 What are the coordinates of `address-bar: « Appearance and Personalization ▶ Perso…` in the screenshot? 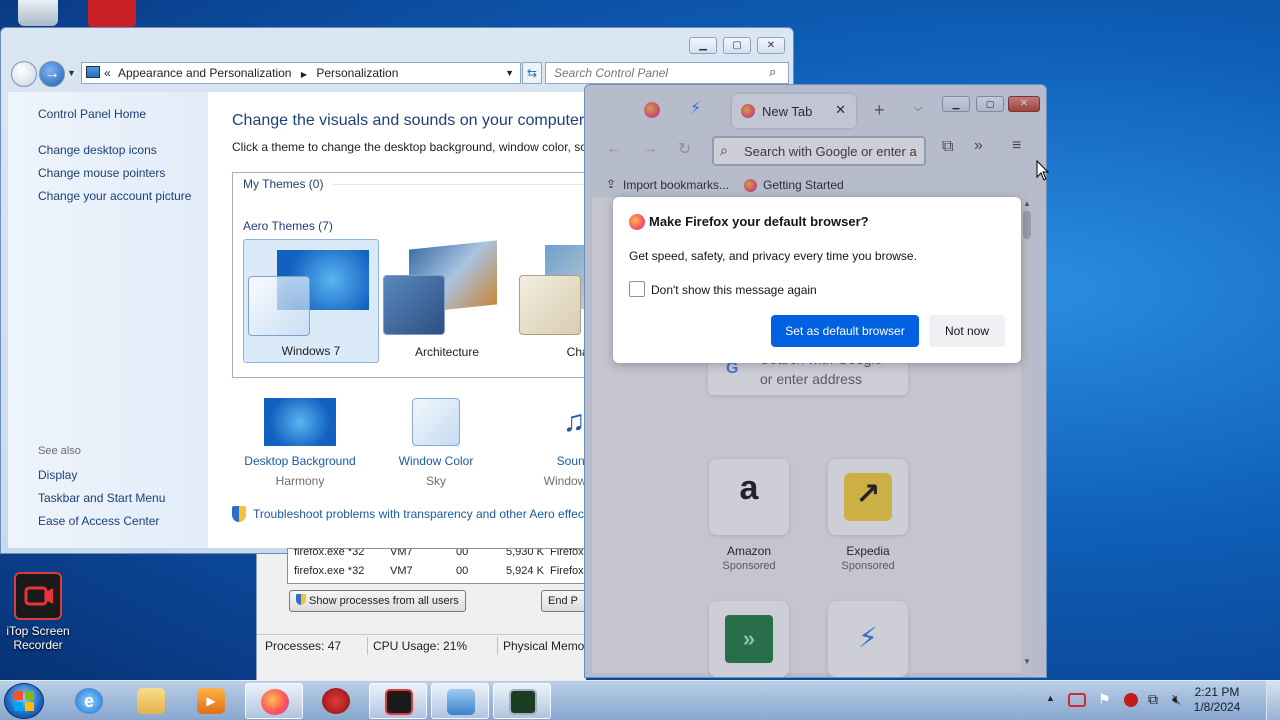 It's located at (301, 73).